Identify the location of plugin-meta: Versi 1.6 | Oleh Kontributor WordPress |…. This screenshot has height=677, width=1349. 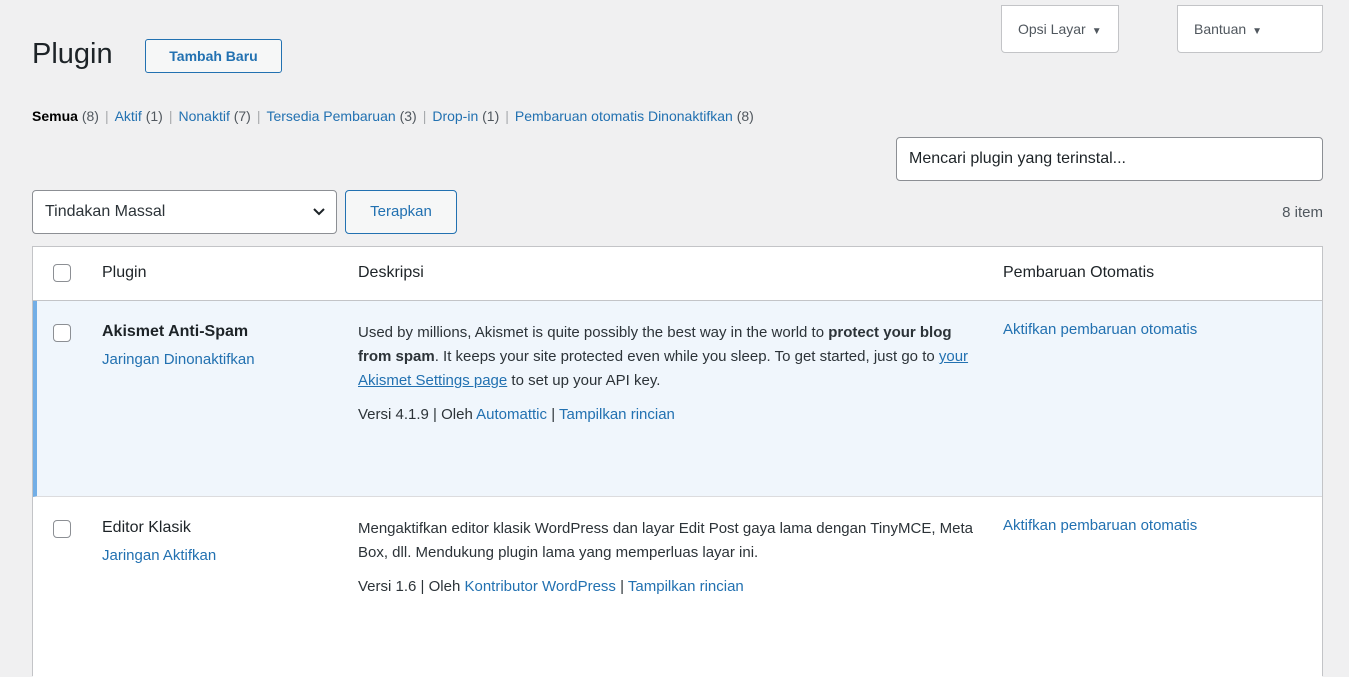
(551, 586).